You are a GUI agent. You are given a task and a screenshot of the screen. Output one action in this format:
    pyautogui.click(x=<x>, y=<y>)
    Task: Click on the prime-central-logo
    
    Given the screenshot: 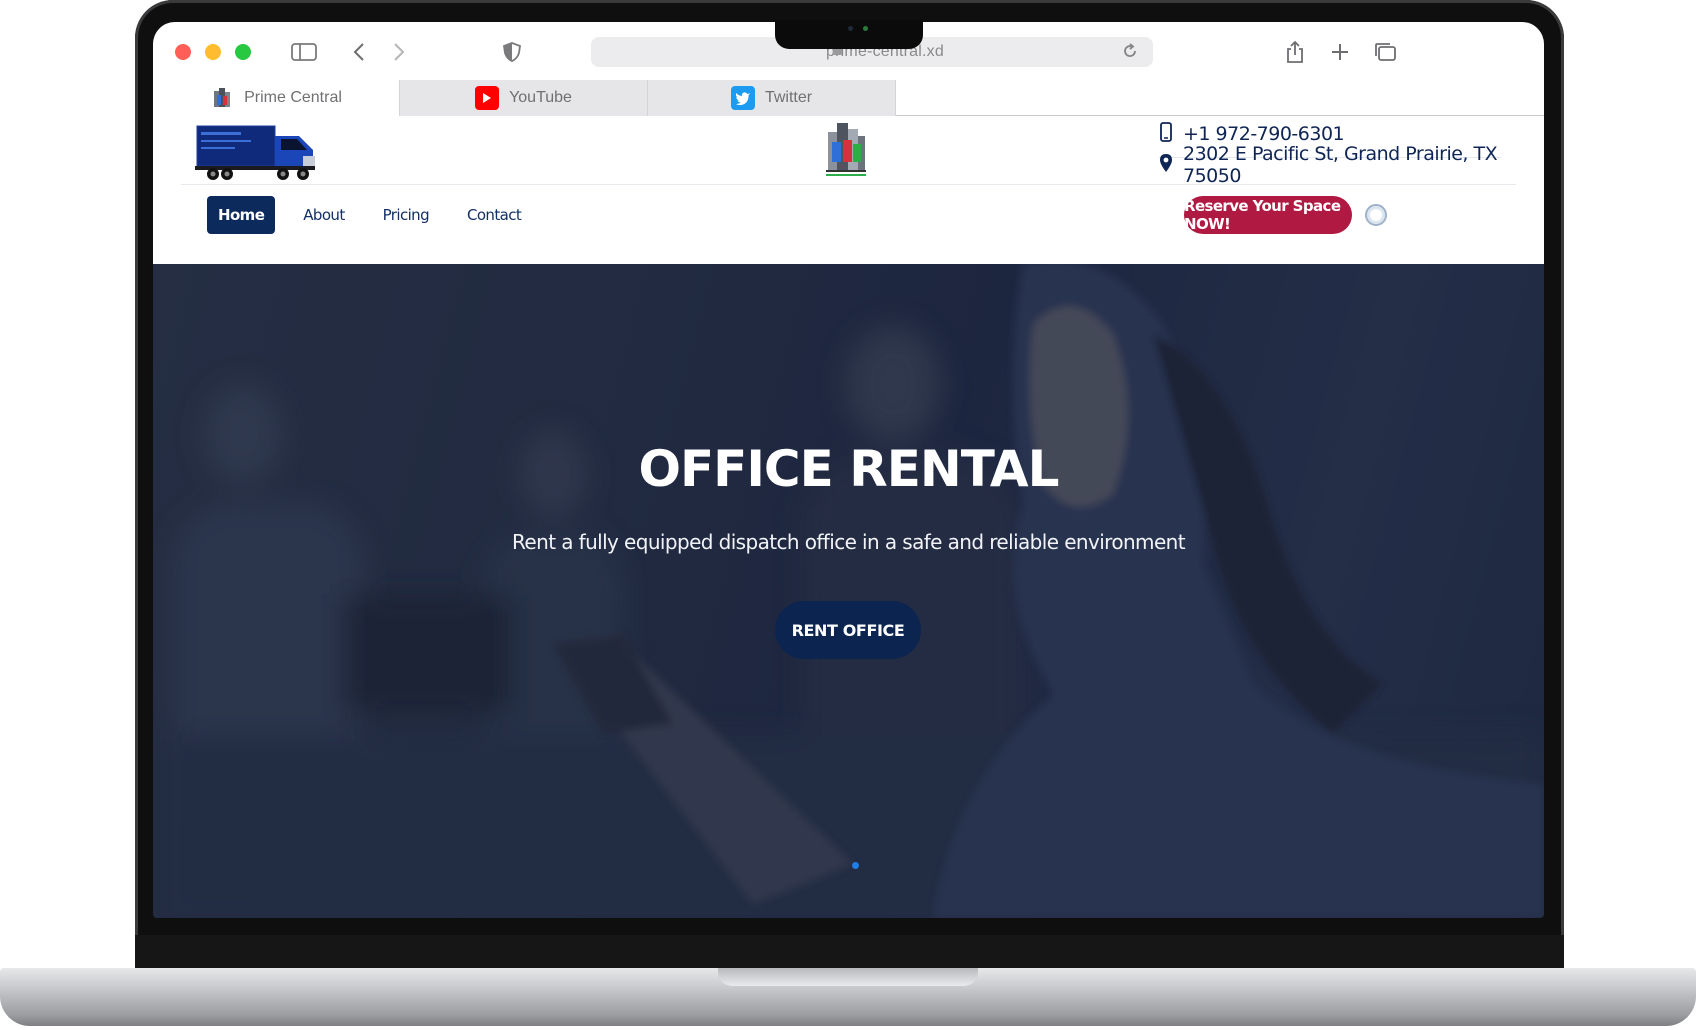 What is the action you would take?
    pyautogui.click(x=846, y=152)
    